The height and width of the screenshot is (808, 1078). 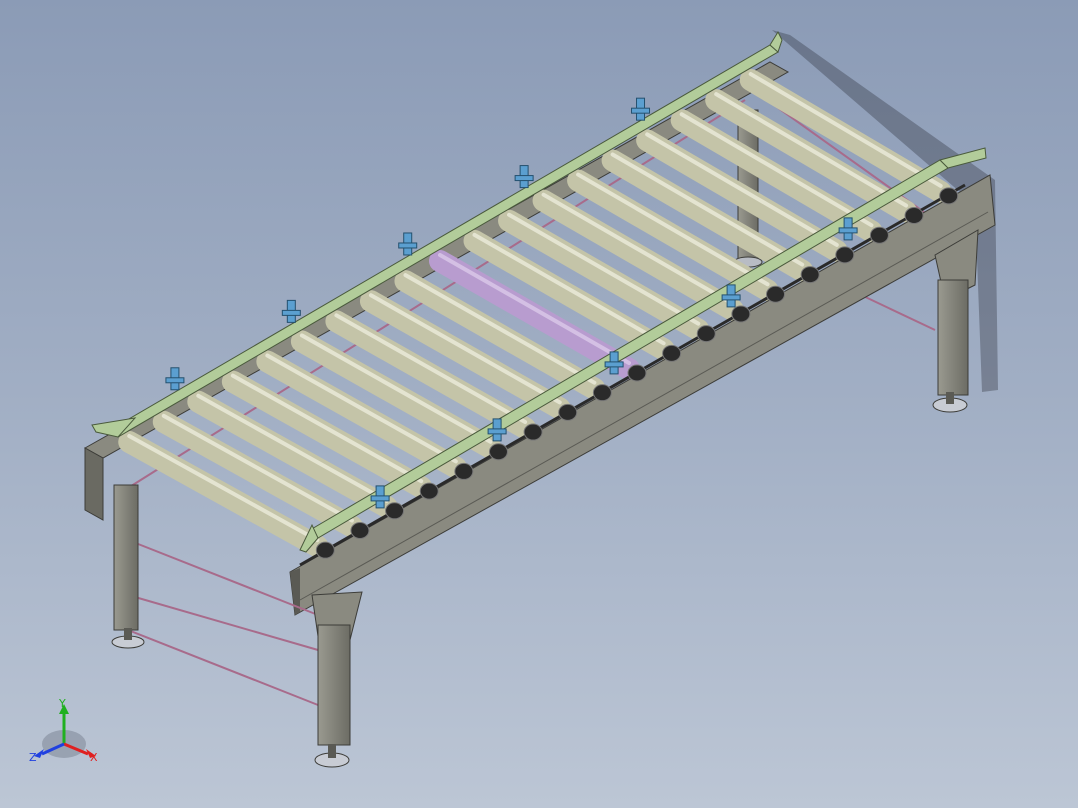 I want to click on z-axis-label: Z, so click(x=33, y=757).